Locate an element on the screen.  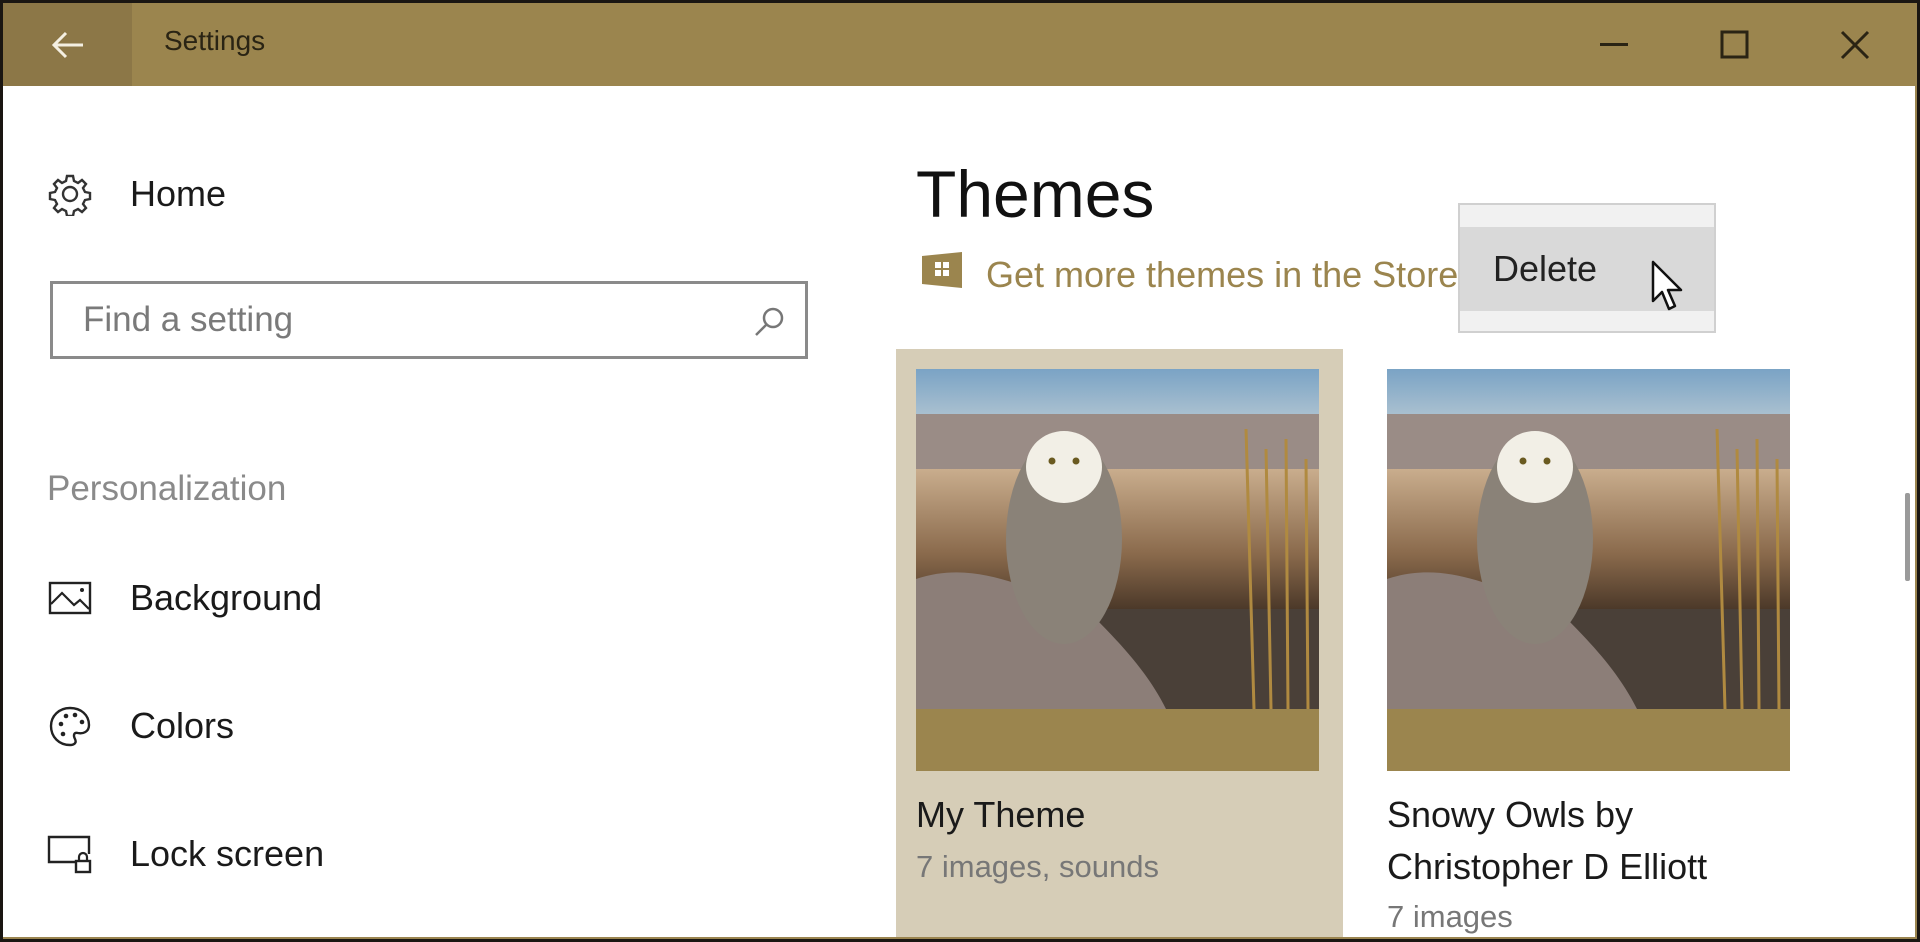
title-bar: Settings is located at coordinates (959, 44).